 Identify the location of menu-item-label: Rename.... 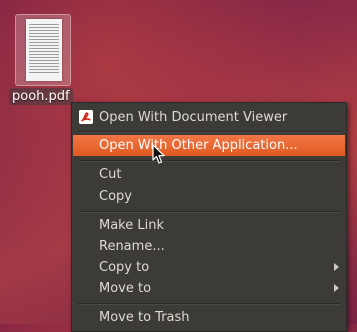
(132, 246).